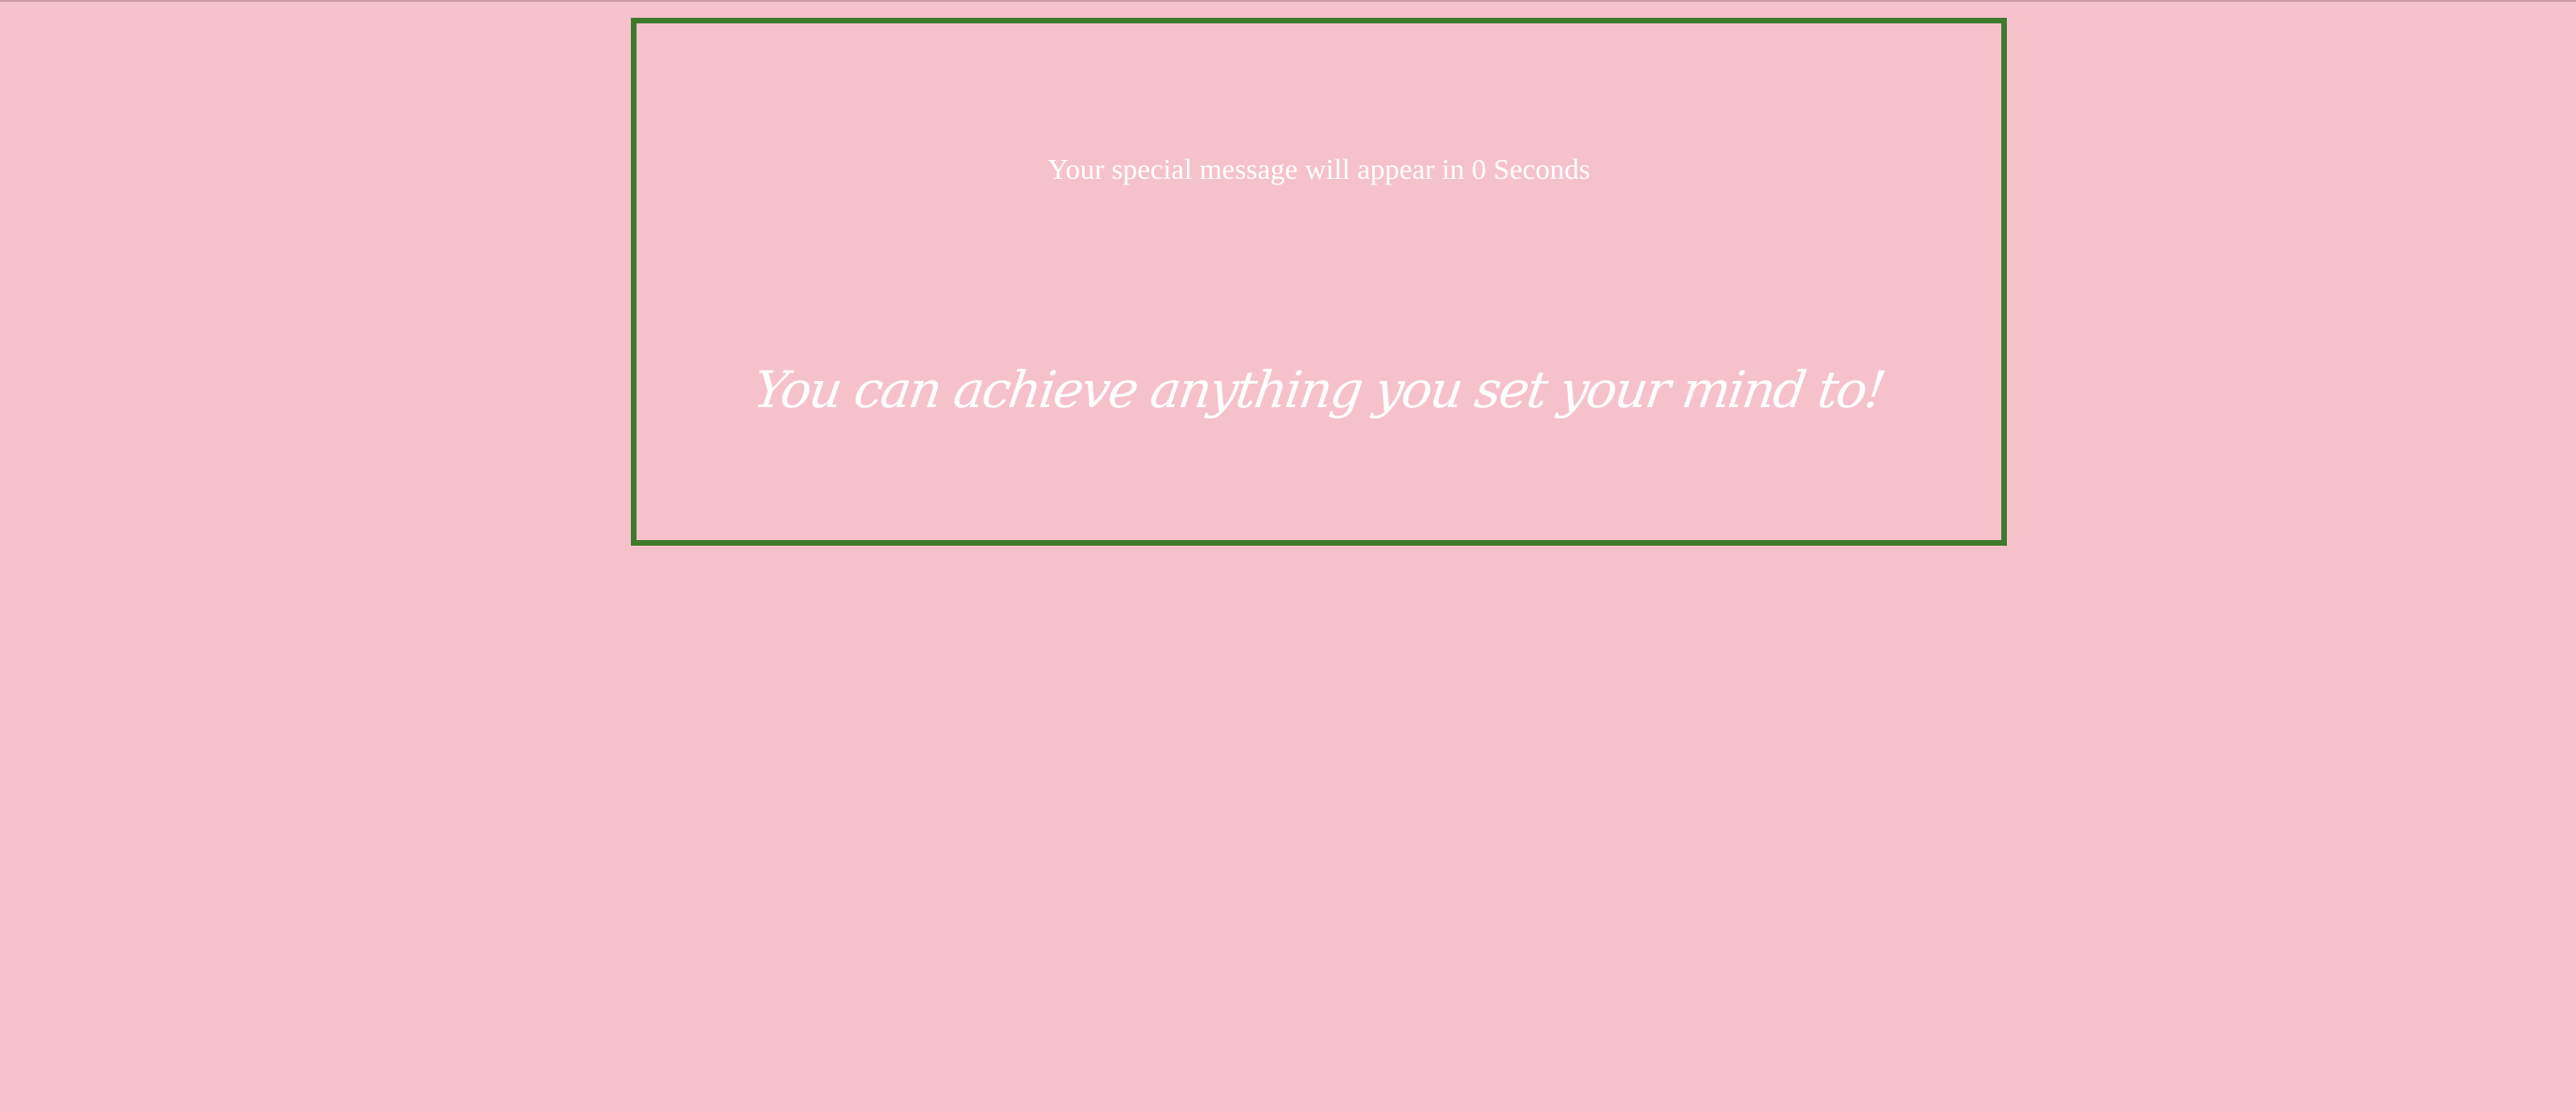 Image resolution: width=2576 pixels, height=1112 pixels. I want to click on top-divider, so click(1288, 1).